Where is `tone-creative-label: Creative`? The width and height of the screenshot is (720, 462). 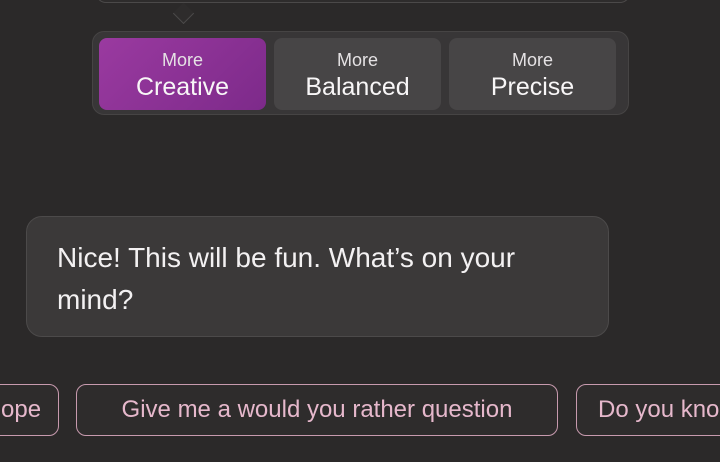
tone-creative-label: Creative is located at coordinates (182, 87).